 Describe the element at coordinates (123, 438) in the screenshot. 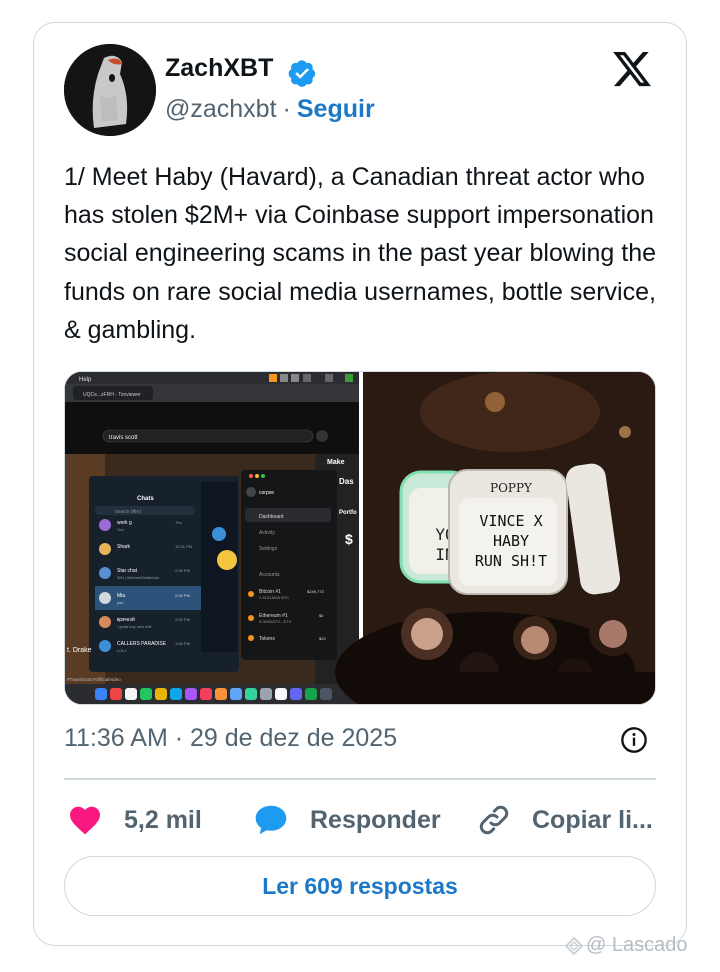

I see `yt-search-text: travis scott` at that location.